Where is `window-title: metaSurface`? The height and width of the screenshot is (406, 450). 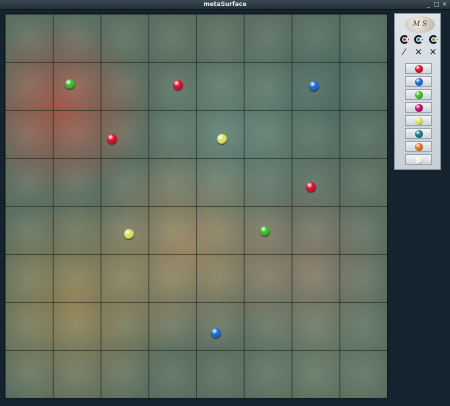
window-title: metaSurface is located at coordinates (225, 4).